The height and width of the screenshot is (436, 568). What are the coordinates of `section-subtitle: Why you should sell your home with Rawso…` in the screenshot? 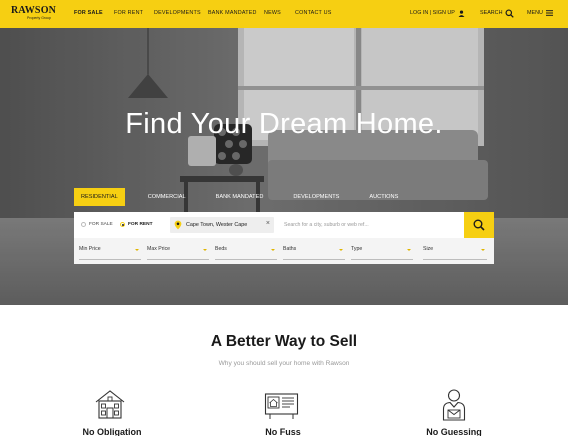 It's located at (284, 363).